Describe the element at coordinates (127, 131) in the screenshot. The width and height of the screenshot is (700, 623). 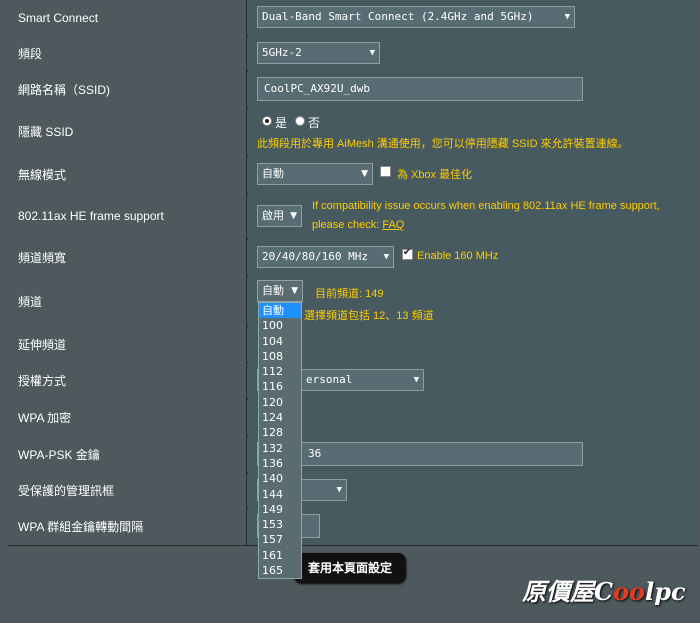
I see `hide-ssid-label: 隱藏 SSID` at that location.